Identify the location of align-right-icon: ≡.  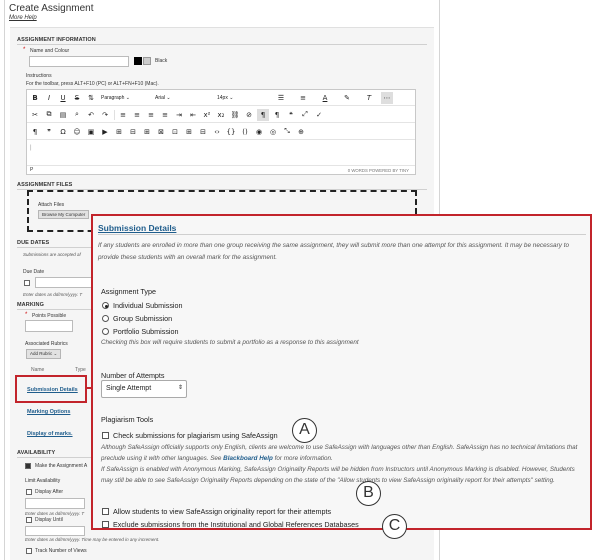
(151, 115).